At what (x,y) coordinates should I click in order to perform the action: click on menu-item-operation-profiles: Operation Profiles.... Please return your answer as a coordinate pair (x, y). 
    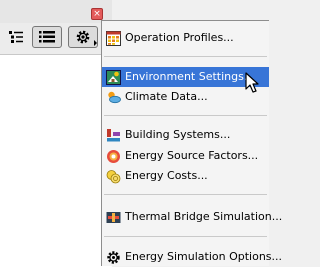
    Looking at the image, I should click on (185, 38).